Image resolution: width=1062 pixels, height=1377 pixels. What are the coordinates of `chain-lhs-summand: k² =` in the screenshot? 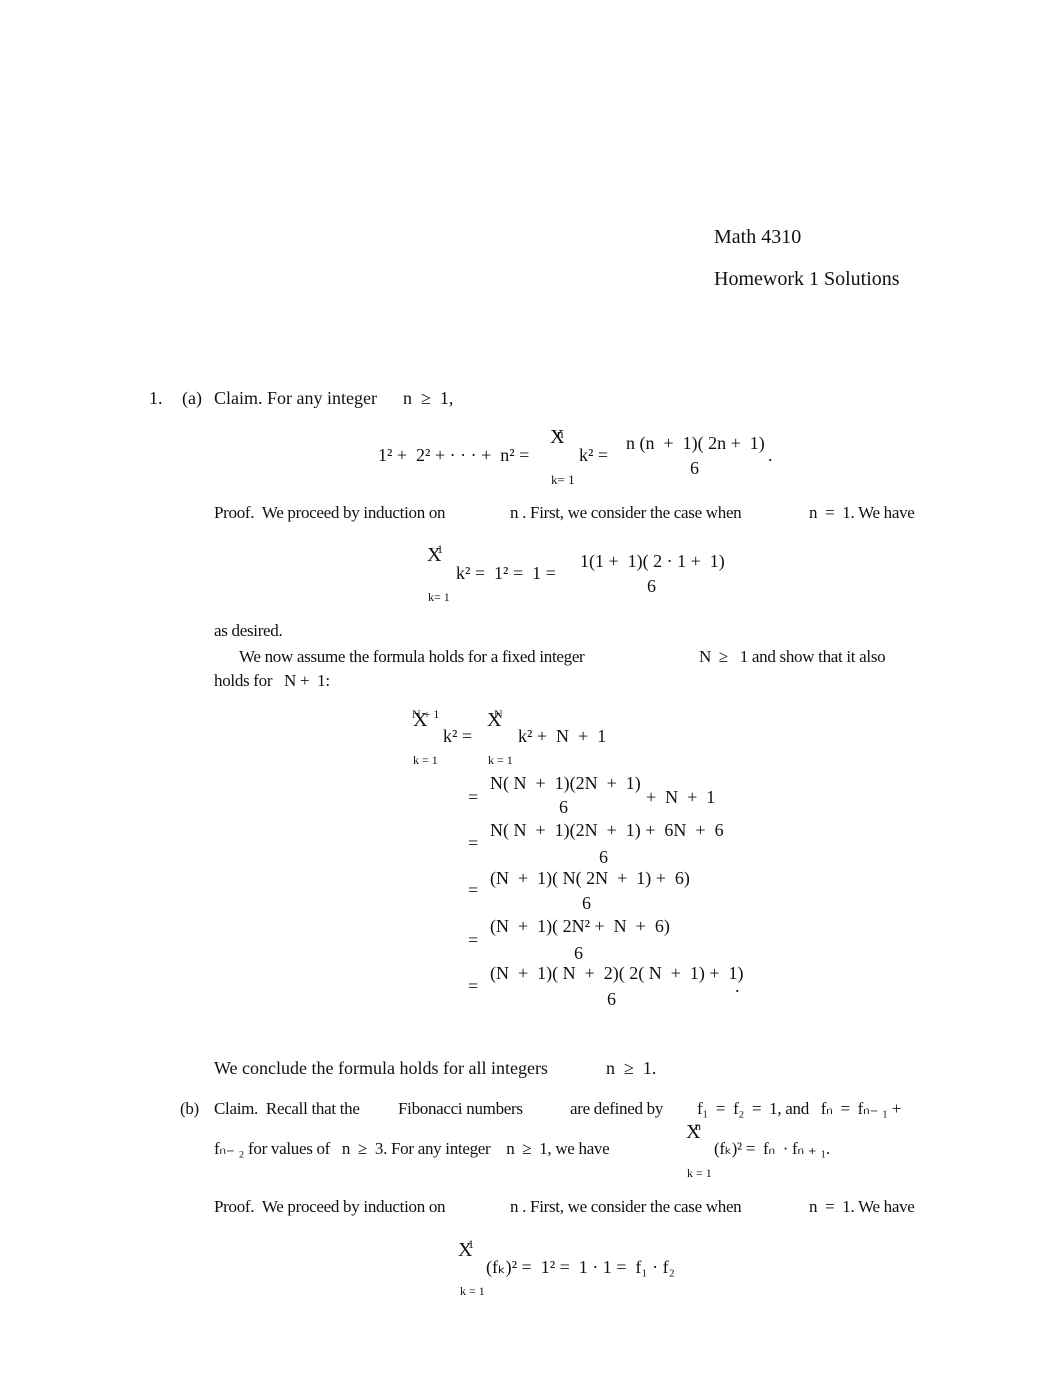 It's located at (458, 736).